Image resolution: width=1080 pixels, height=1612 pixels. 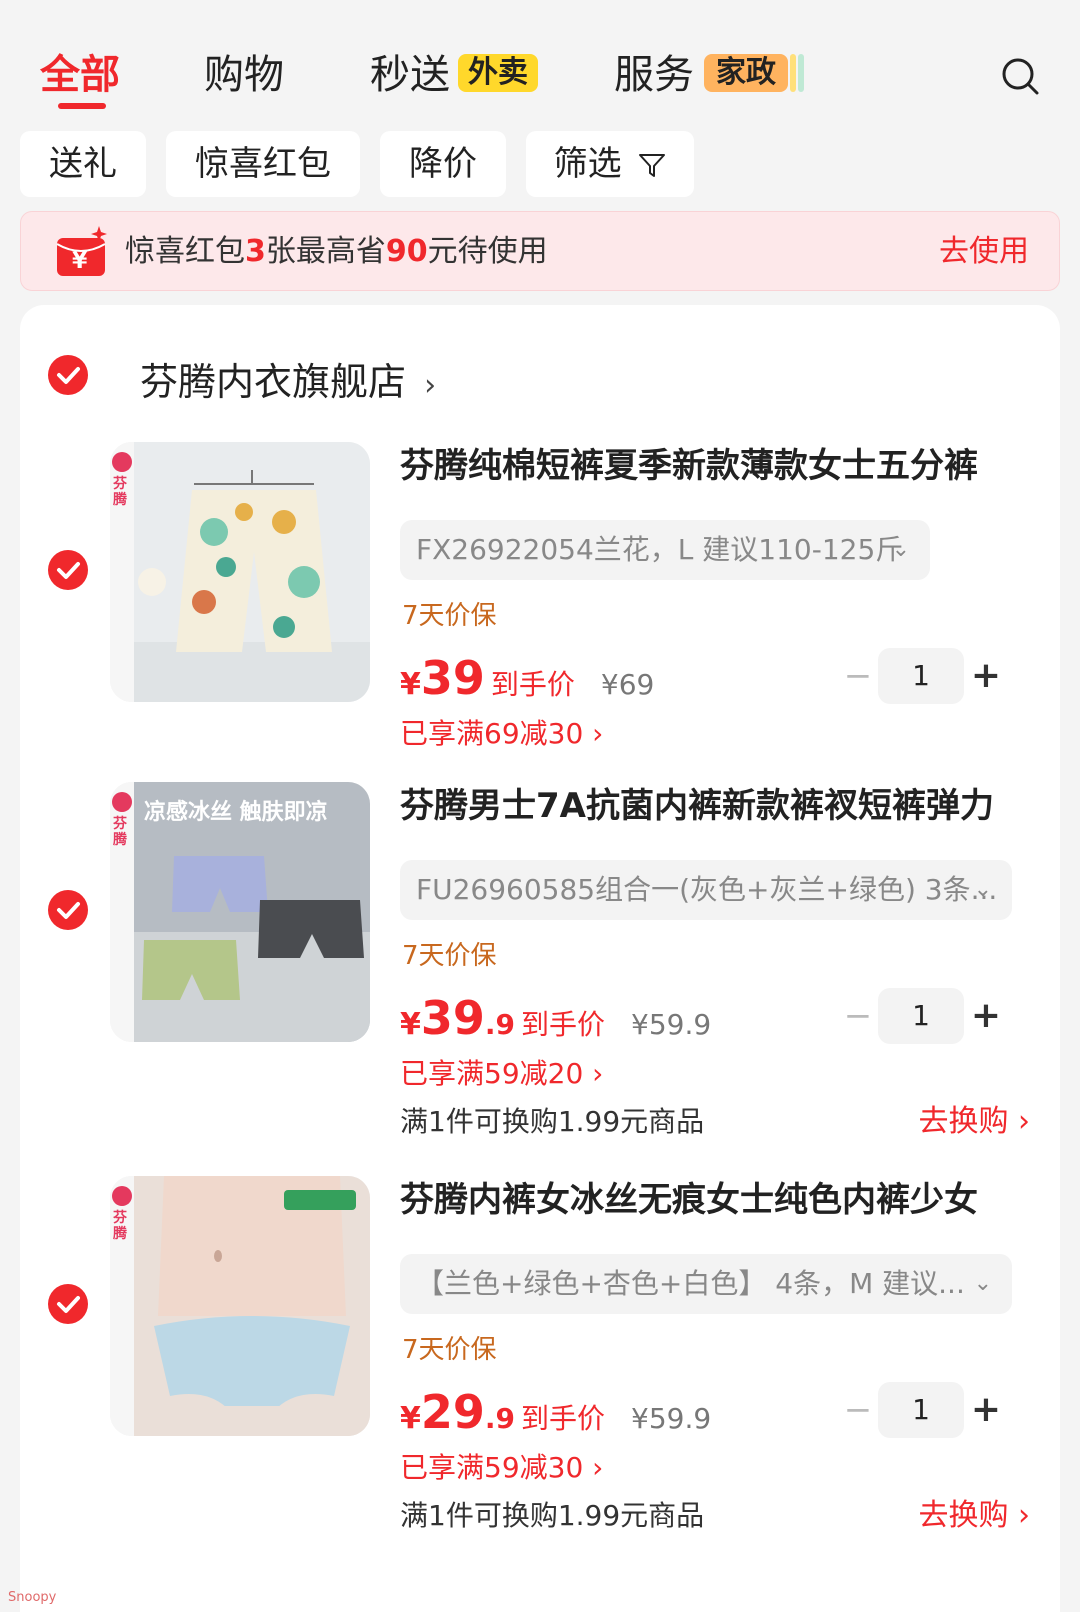 What do you see at coordinates (236, 812) in the screenshot?
I see `image-headline: 凉感冰丝 触肤即凉` at bounding box center [236, 812].